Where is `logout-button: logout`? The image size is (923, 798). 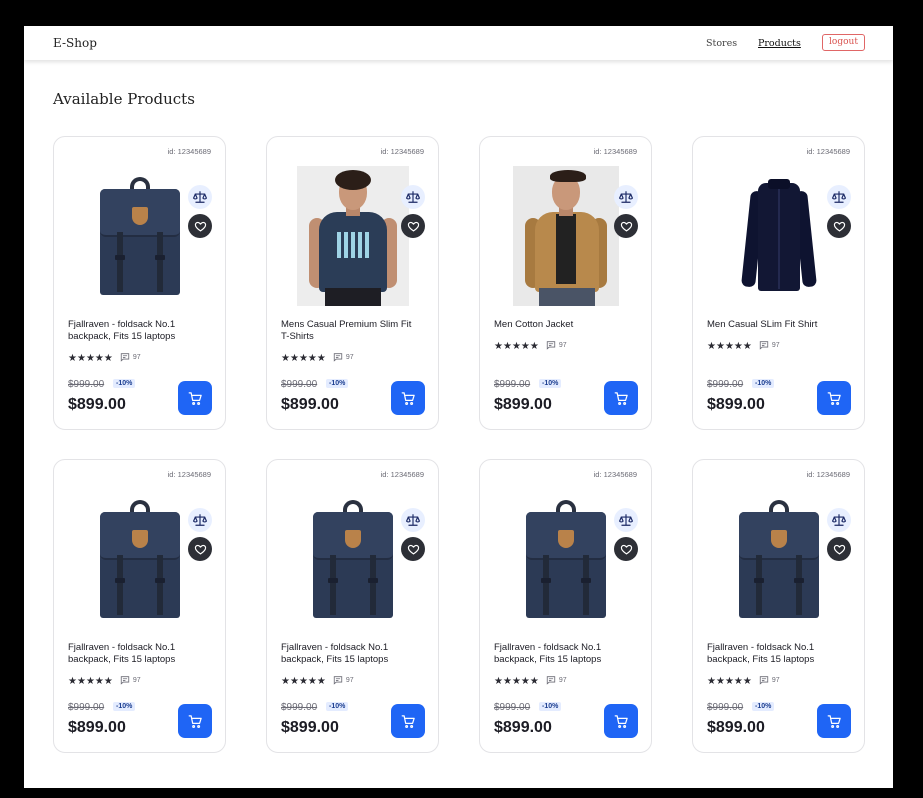 logout-button: logout is located at coordinates (843, 42).